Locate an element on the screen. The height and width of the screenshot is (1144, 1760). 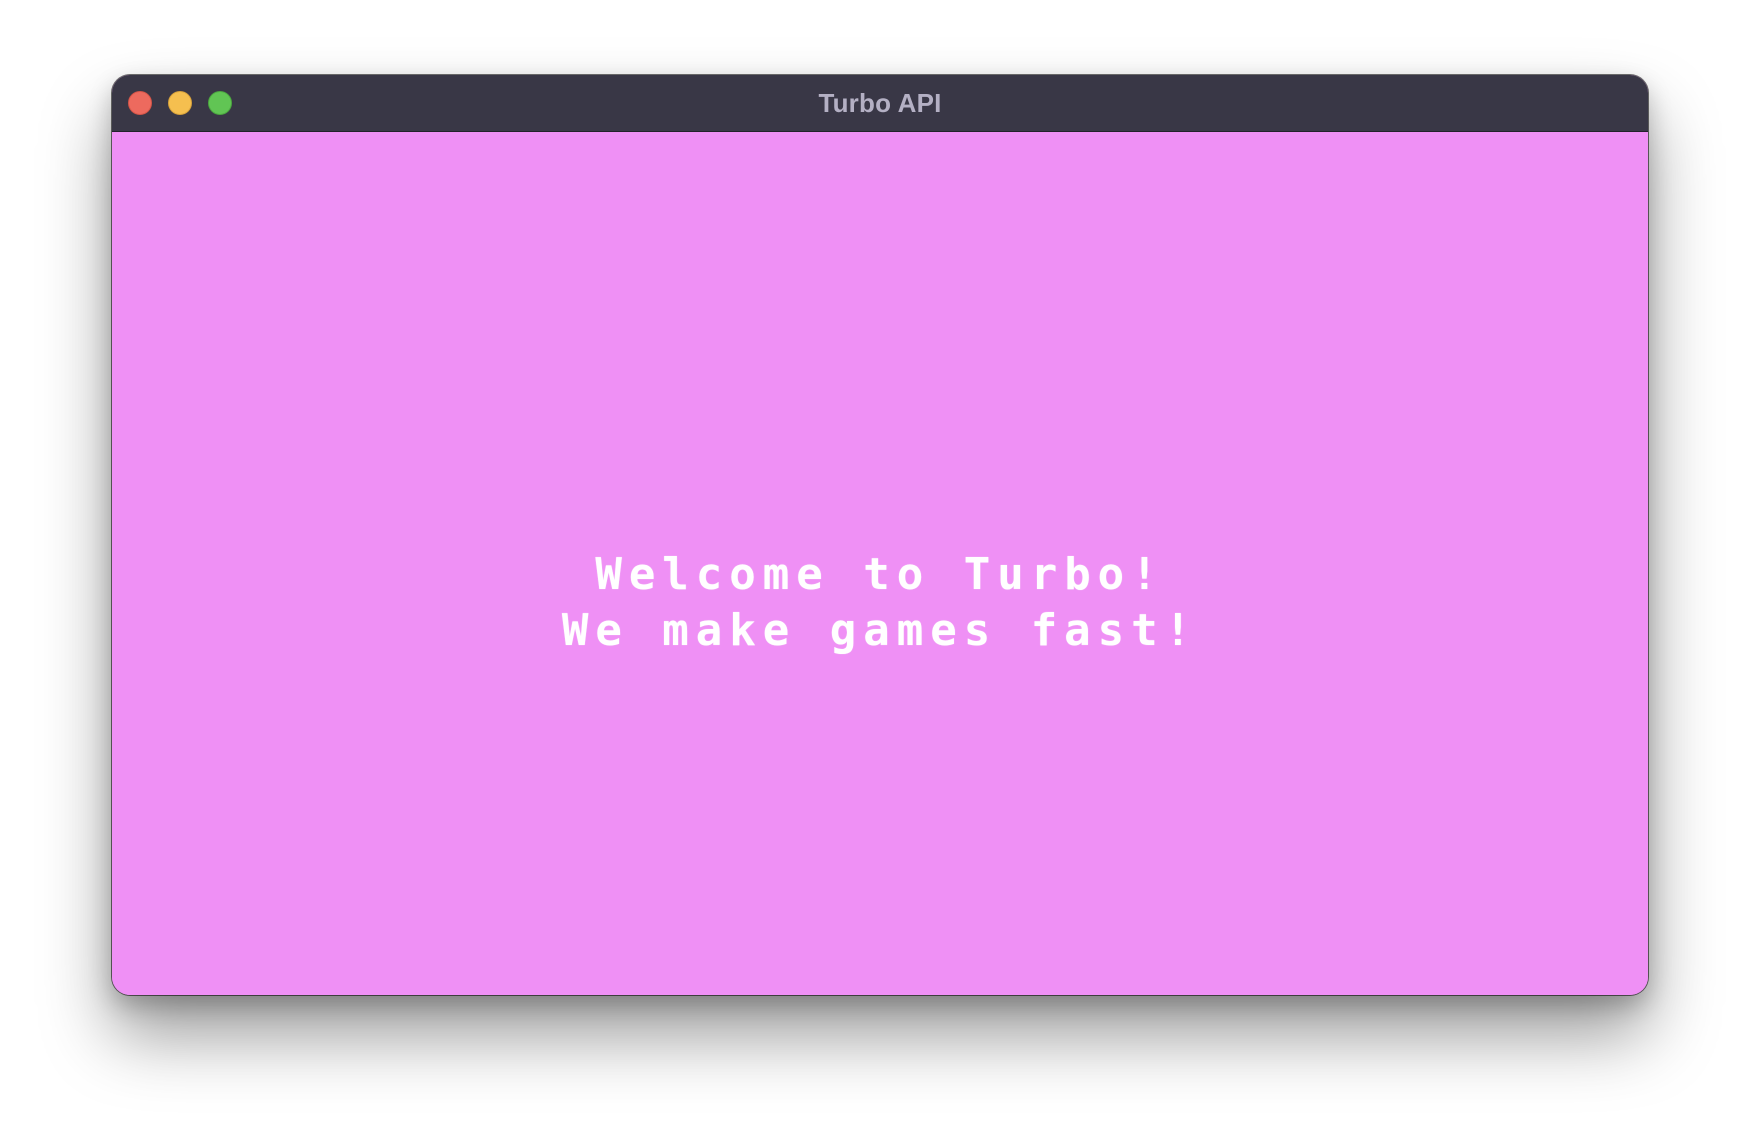
welcome-line: Welcome to Turbo! is located at coordinates (880, 574).